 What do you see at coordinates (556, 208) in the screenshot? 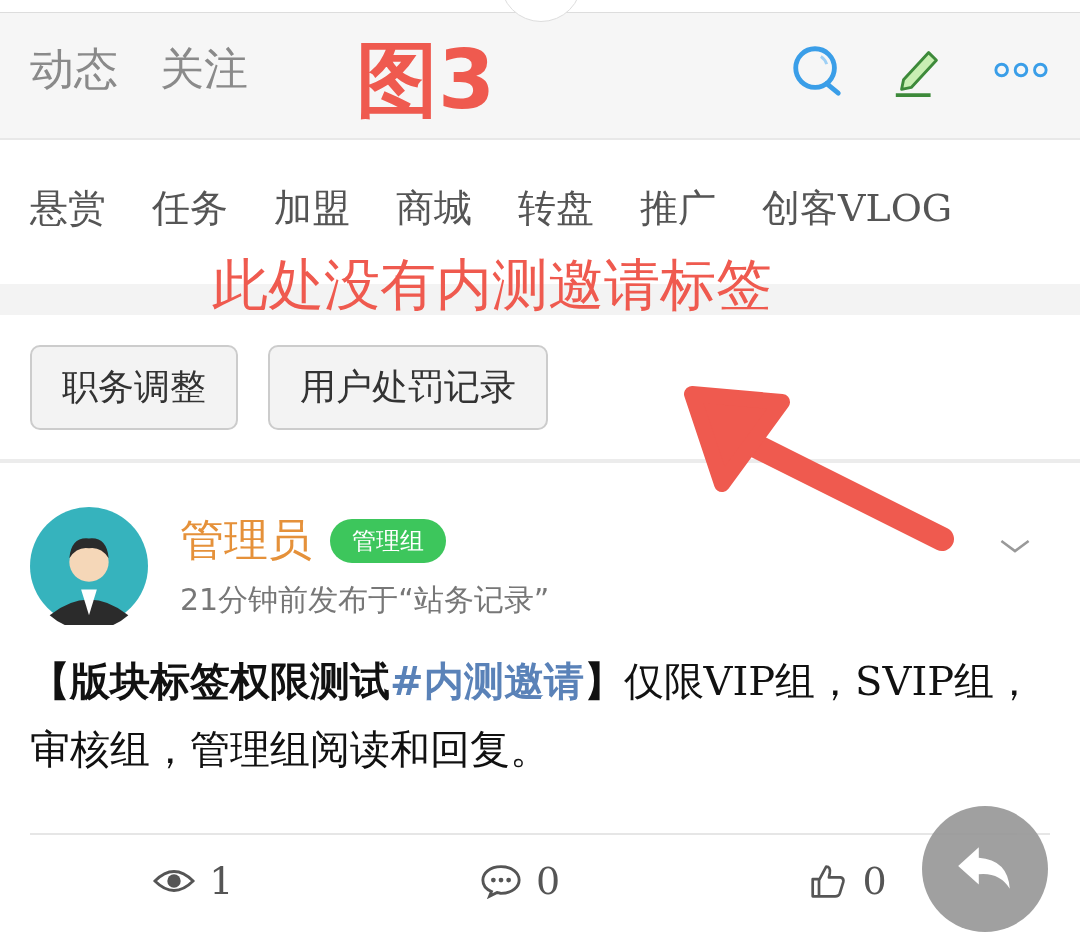
I see `category-tab: 转盘` at bounding box center [556, 208].